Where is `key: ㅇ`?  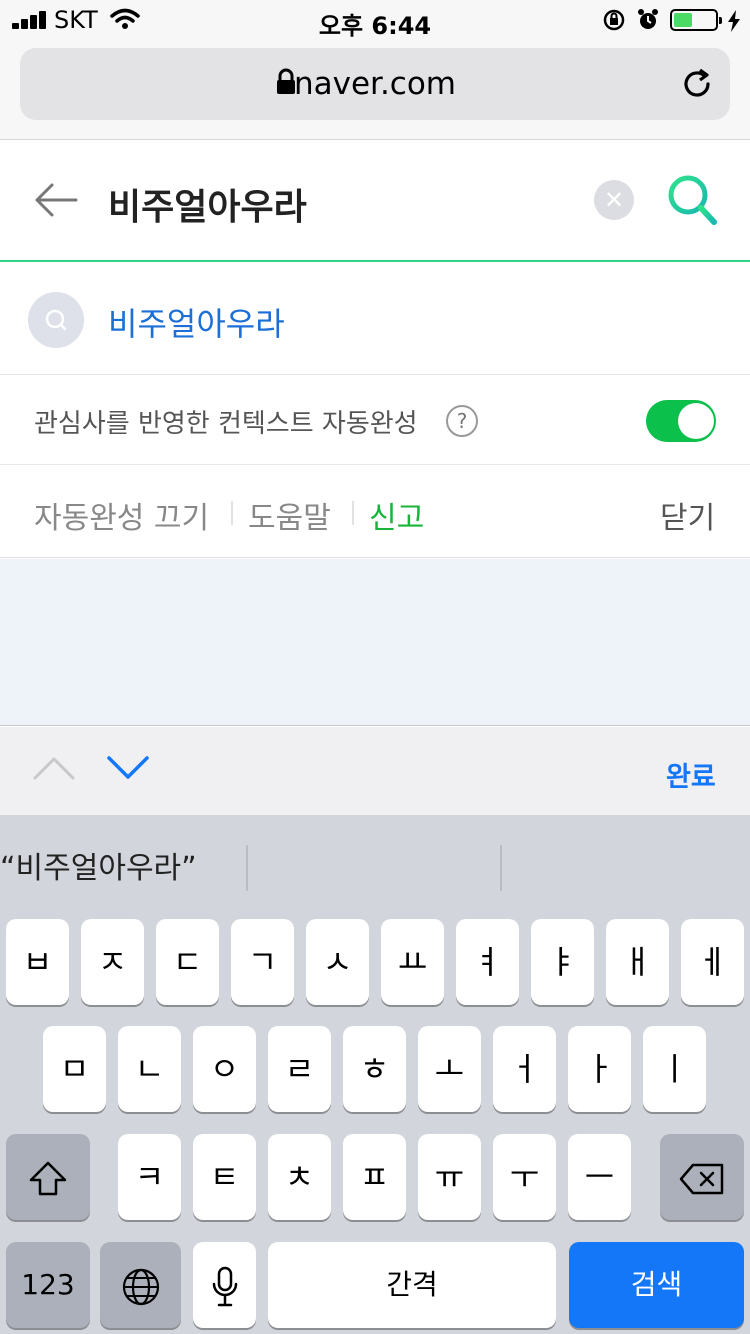 key: ㅇ is located at coordinates (224, 1069).